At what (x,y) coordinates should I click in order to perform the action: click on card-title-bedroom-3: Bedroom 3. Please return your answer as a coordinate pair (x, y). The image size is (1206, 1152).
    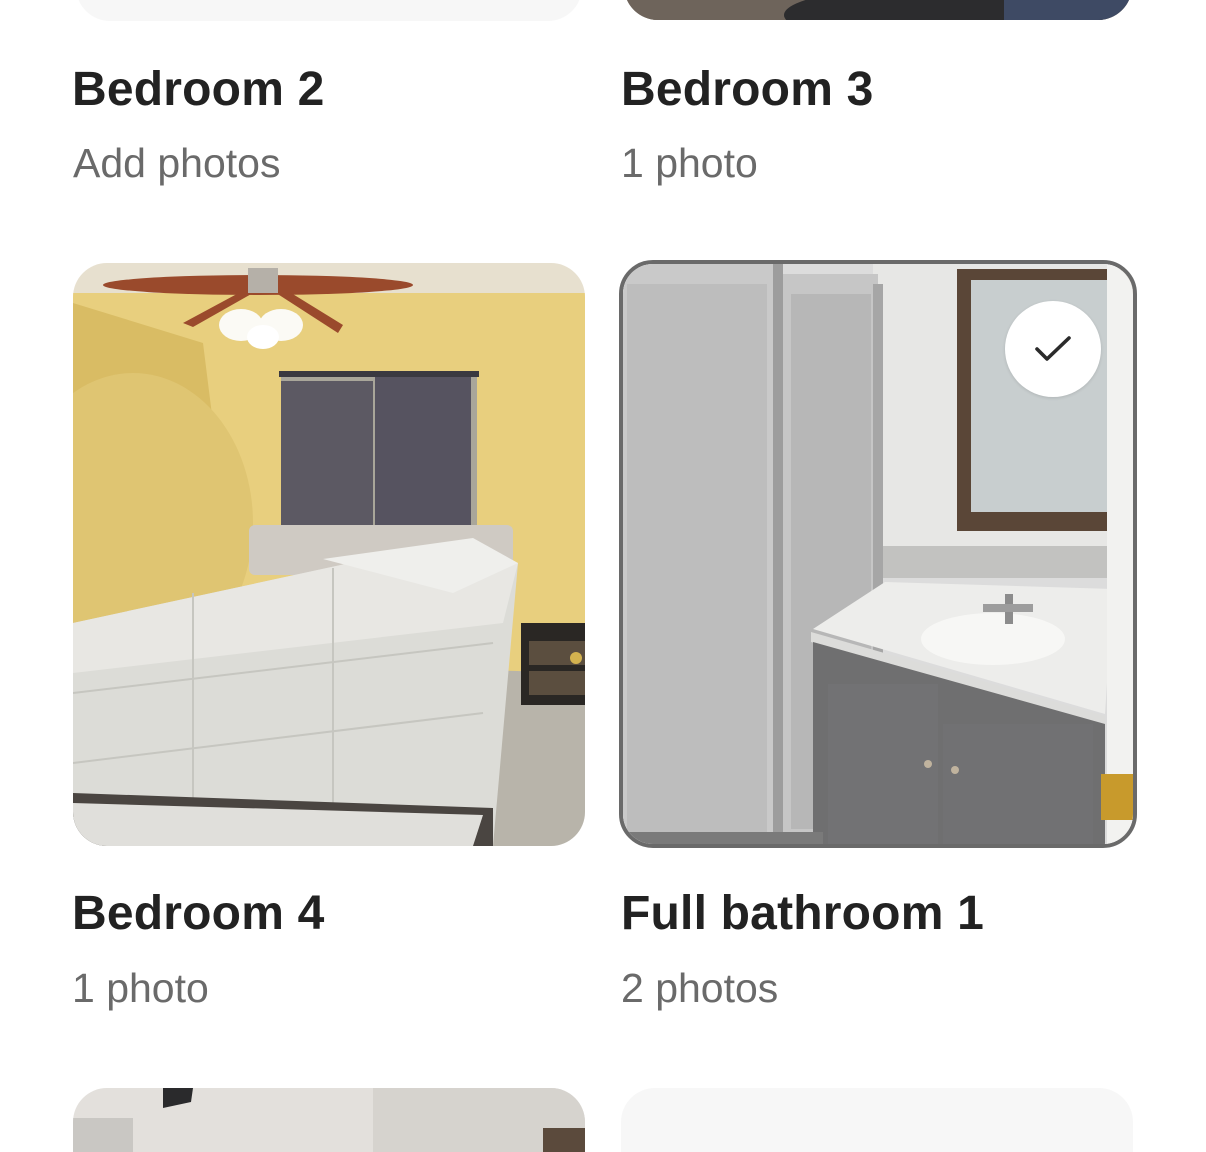
    Looking at the image, I should click on (747, 89).